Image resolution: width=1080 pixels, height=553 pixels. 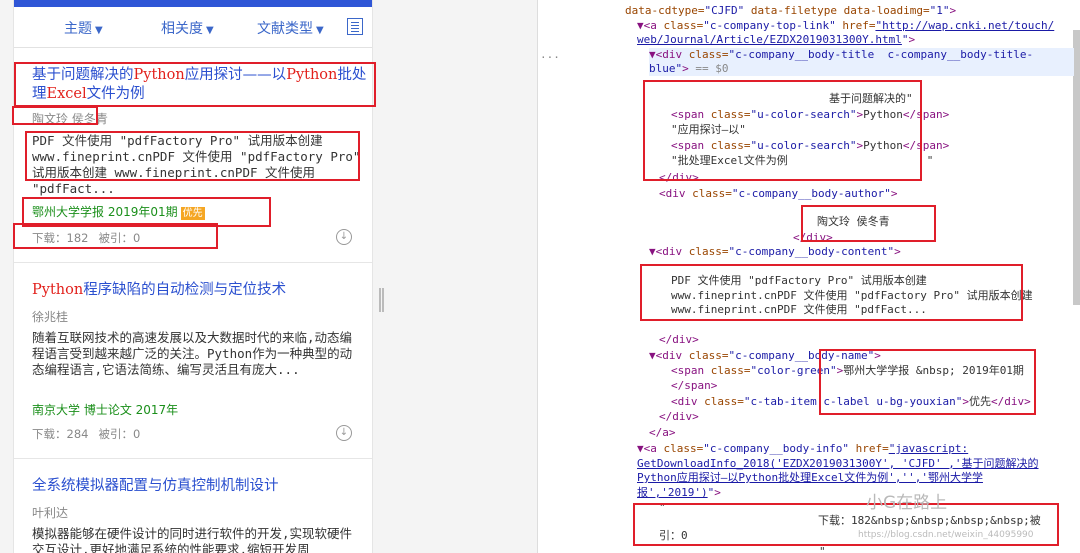 I want to click on code-line: <div class="c-company__body-author">, so click(x=778, y=194).